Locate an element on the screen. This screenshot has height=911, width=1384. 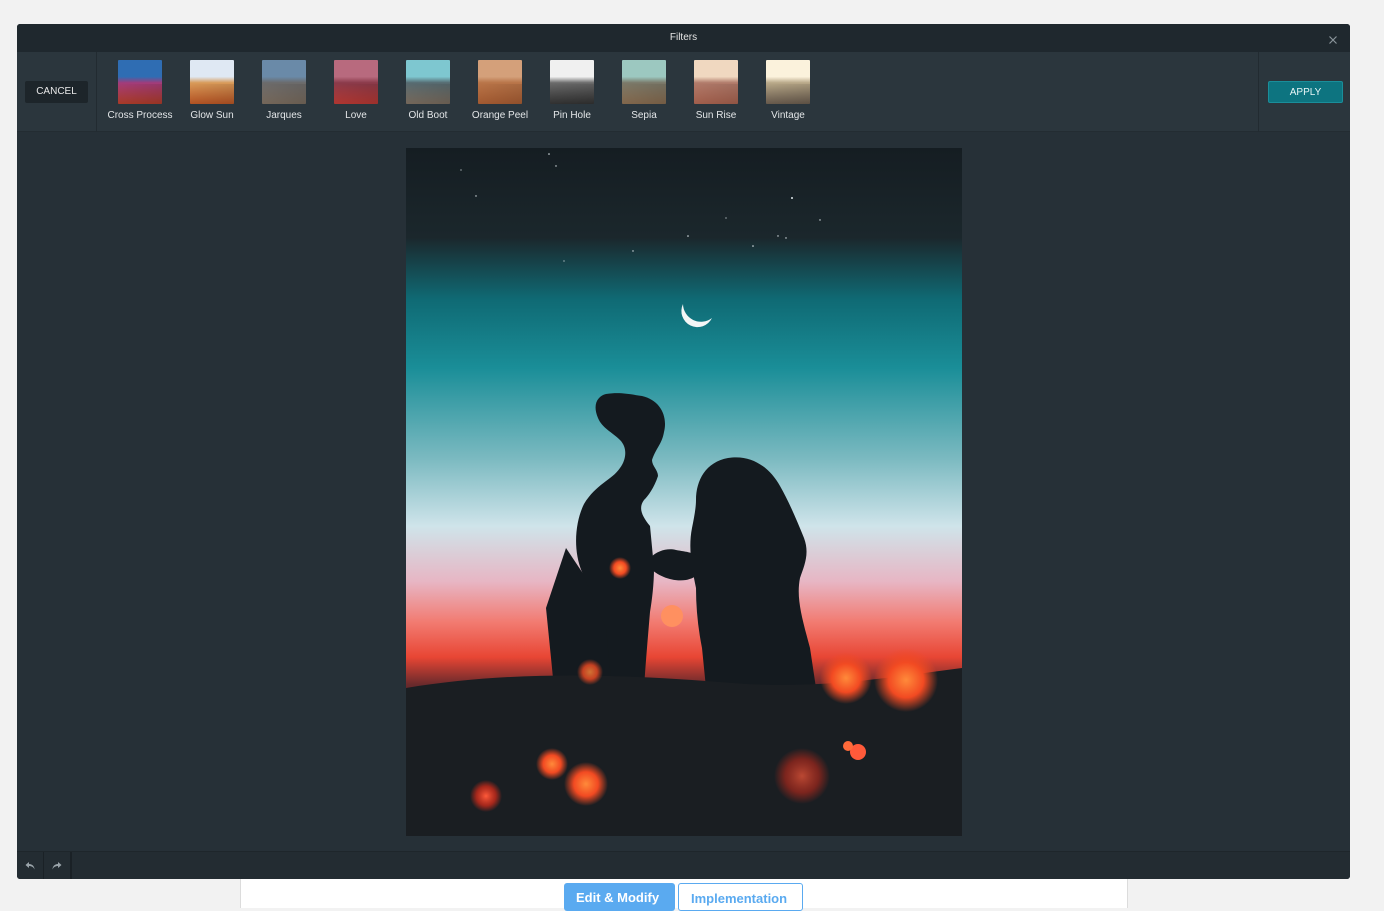
filter-item: Orange Peel is located at coordinates (500, 92).